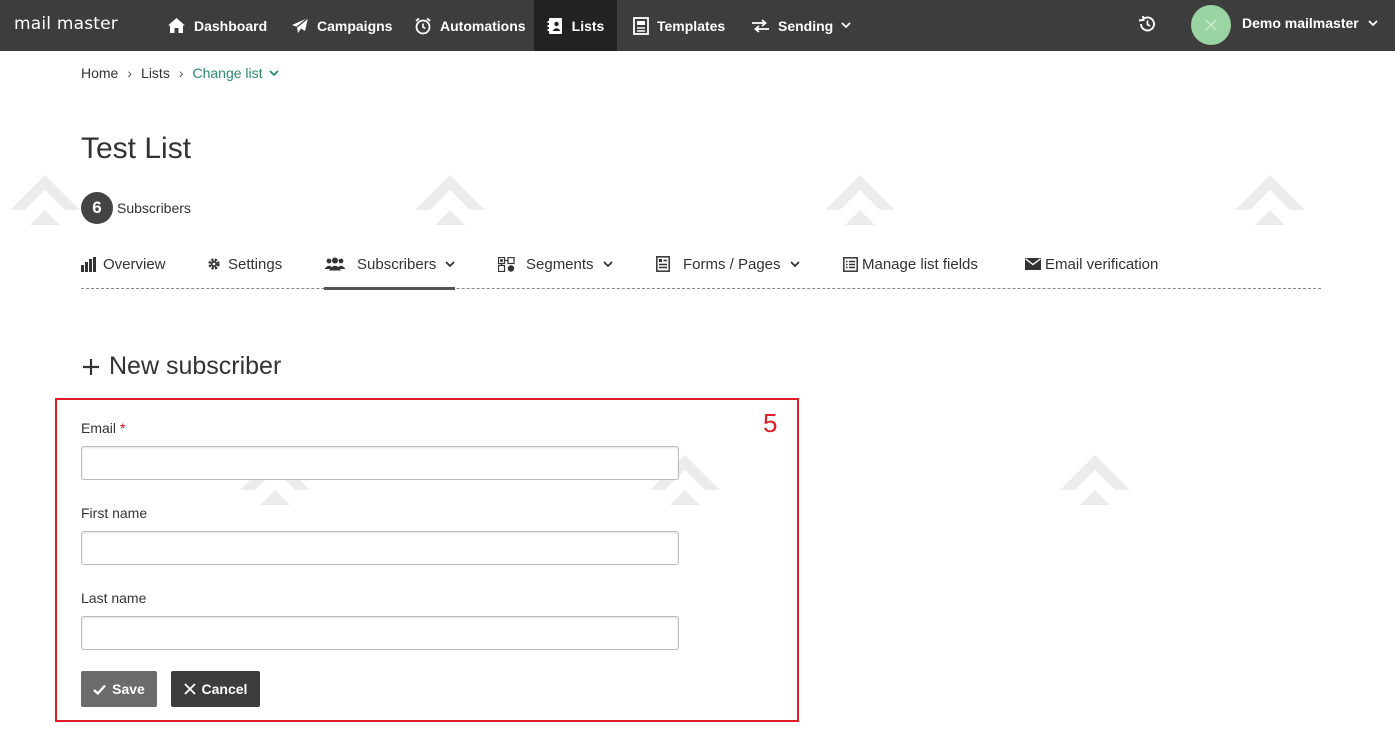  I want to click on user-name: Demo mailmaster, so click(1300, 23).